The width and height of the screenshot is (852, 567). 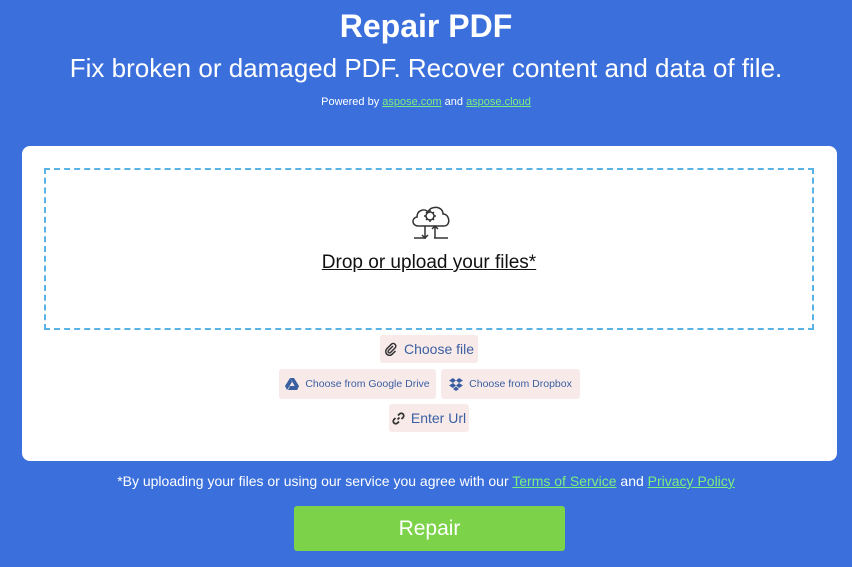 What do you see at coordinates (350, 102) in the screenshot?
I see `powered-prefix: Powered by` at bounding box center [350, 102].